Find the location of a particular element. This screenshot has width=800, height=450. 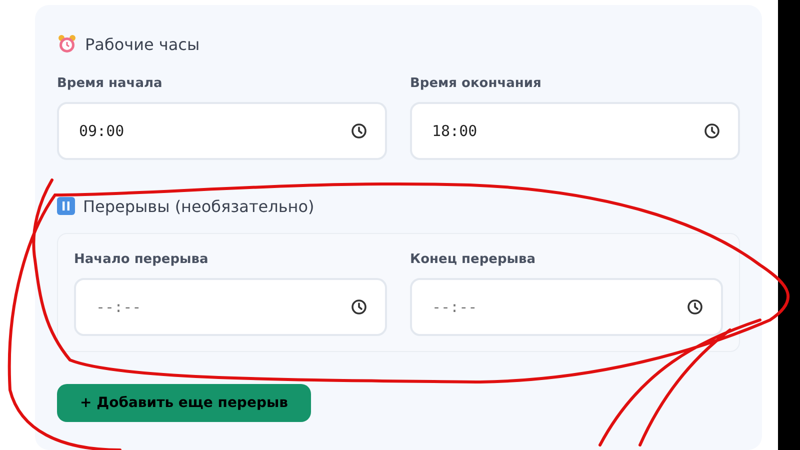

field-label: Конец перерыва is located at coordinates (473, 259).